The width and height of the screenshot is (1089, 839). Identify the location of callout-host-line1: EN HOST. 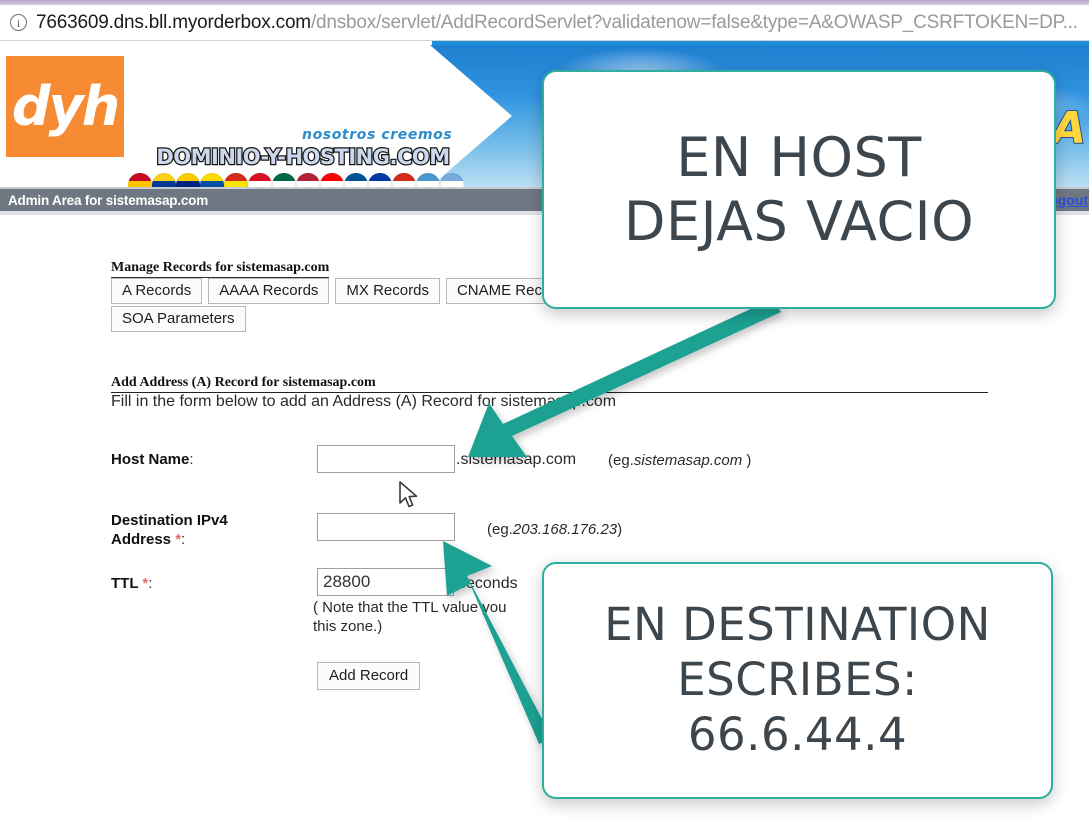
(799, 157).